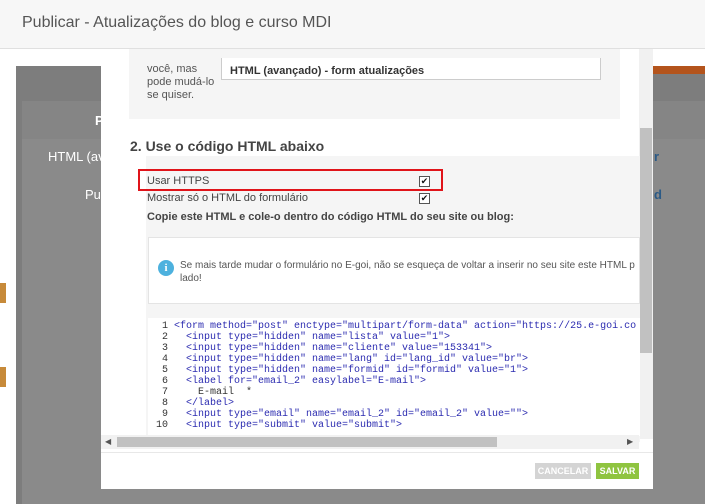 The width and height of the screenshot is (705, 504). What do you see at coordinates (164, 381) in the screenshot?
I see `code-line-number: 6` at bounding box center [164, 381].